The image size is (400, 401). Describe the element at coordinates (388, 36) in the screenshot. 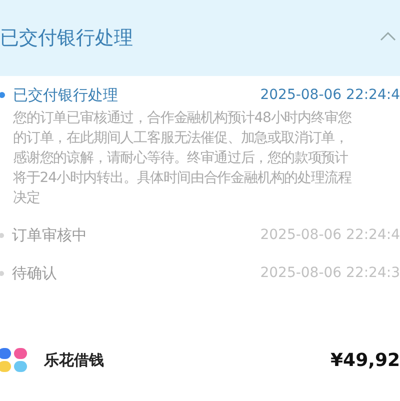

I see `chevron-icon` at that location.